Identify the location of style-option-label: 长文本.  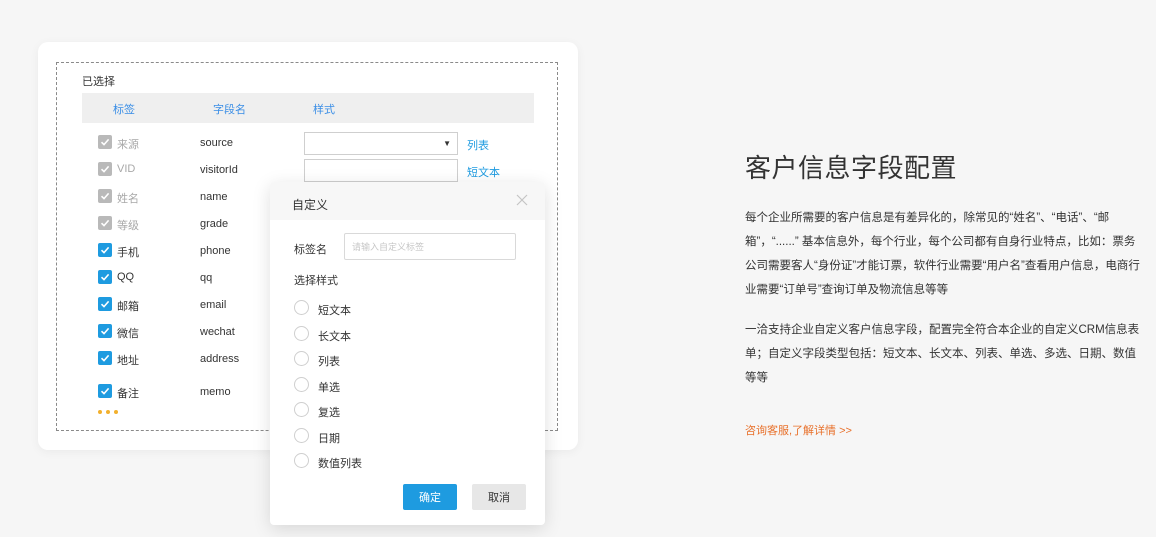
(334, 336).